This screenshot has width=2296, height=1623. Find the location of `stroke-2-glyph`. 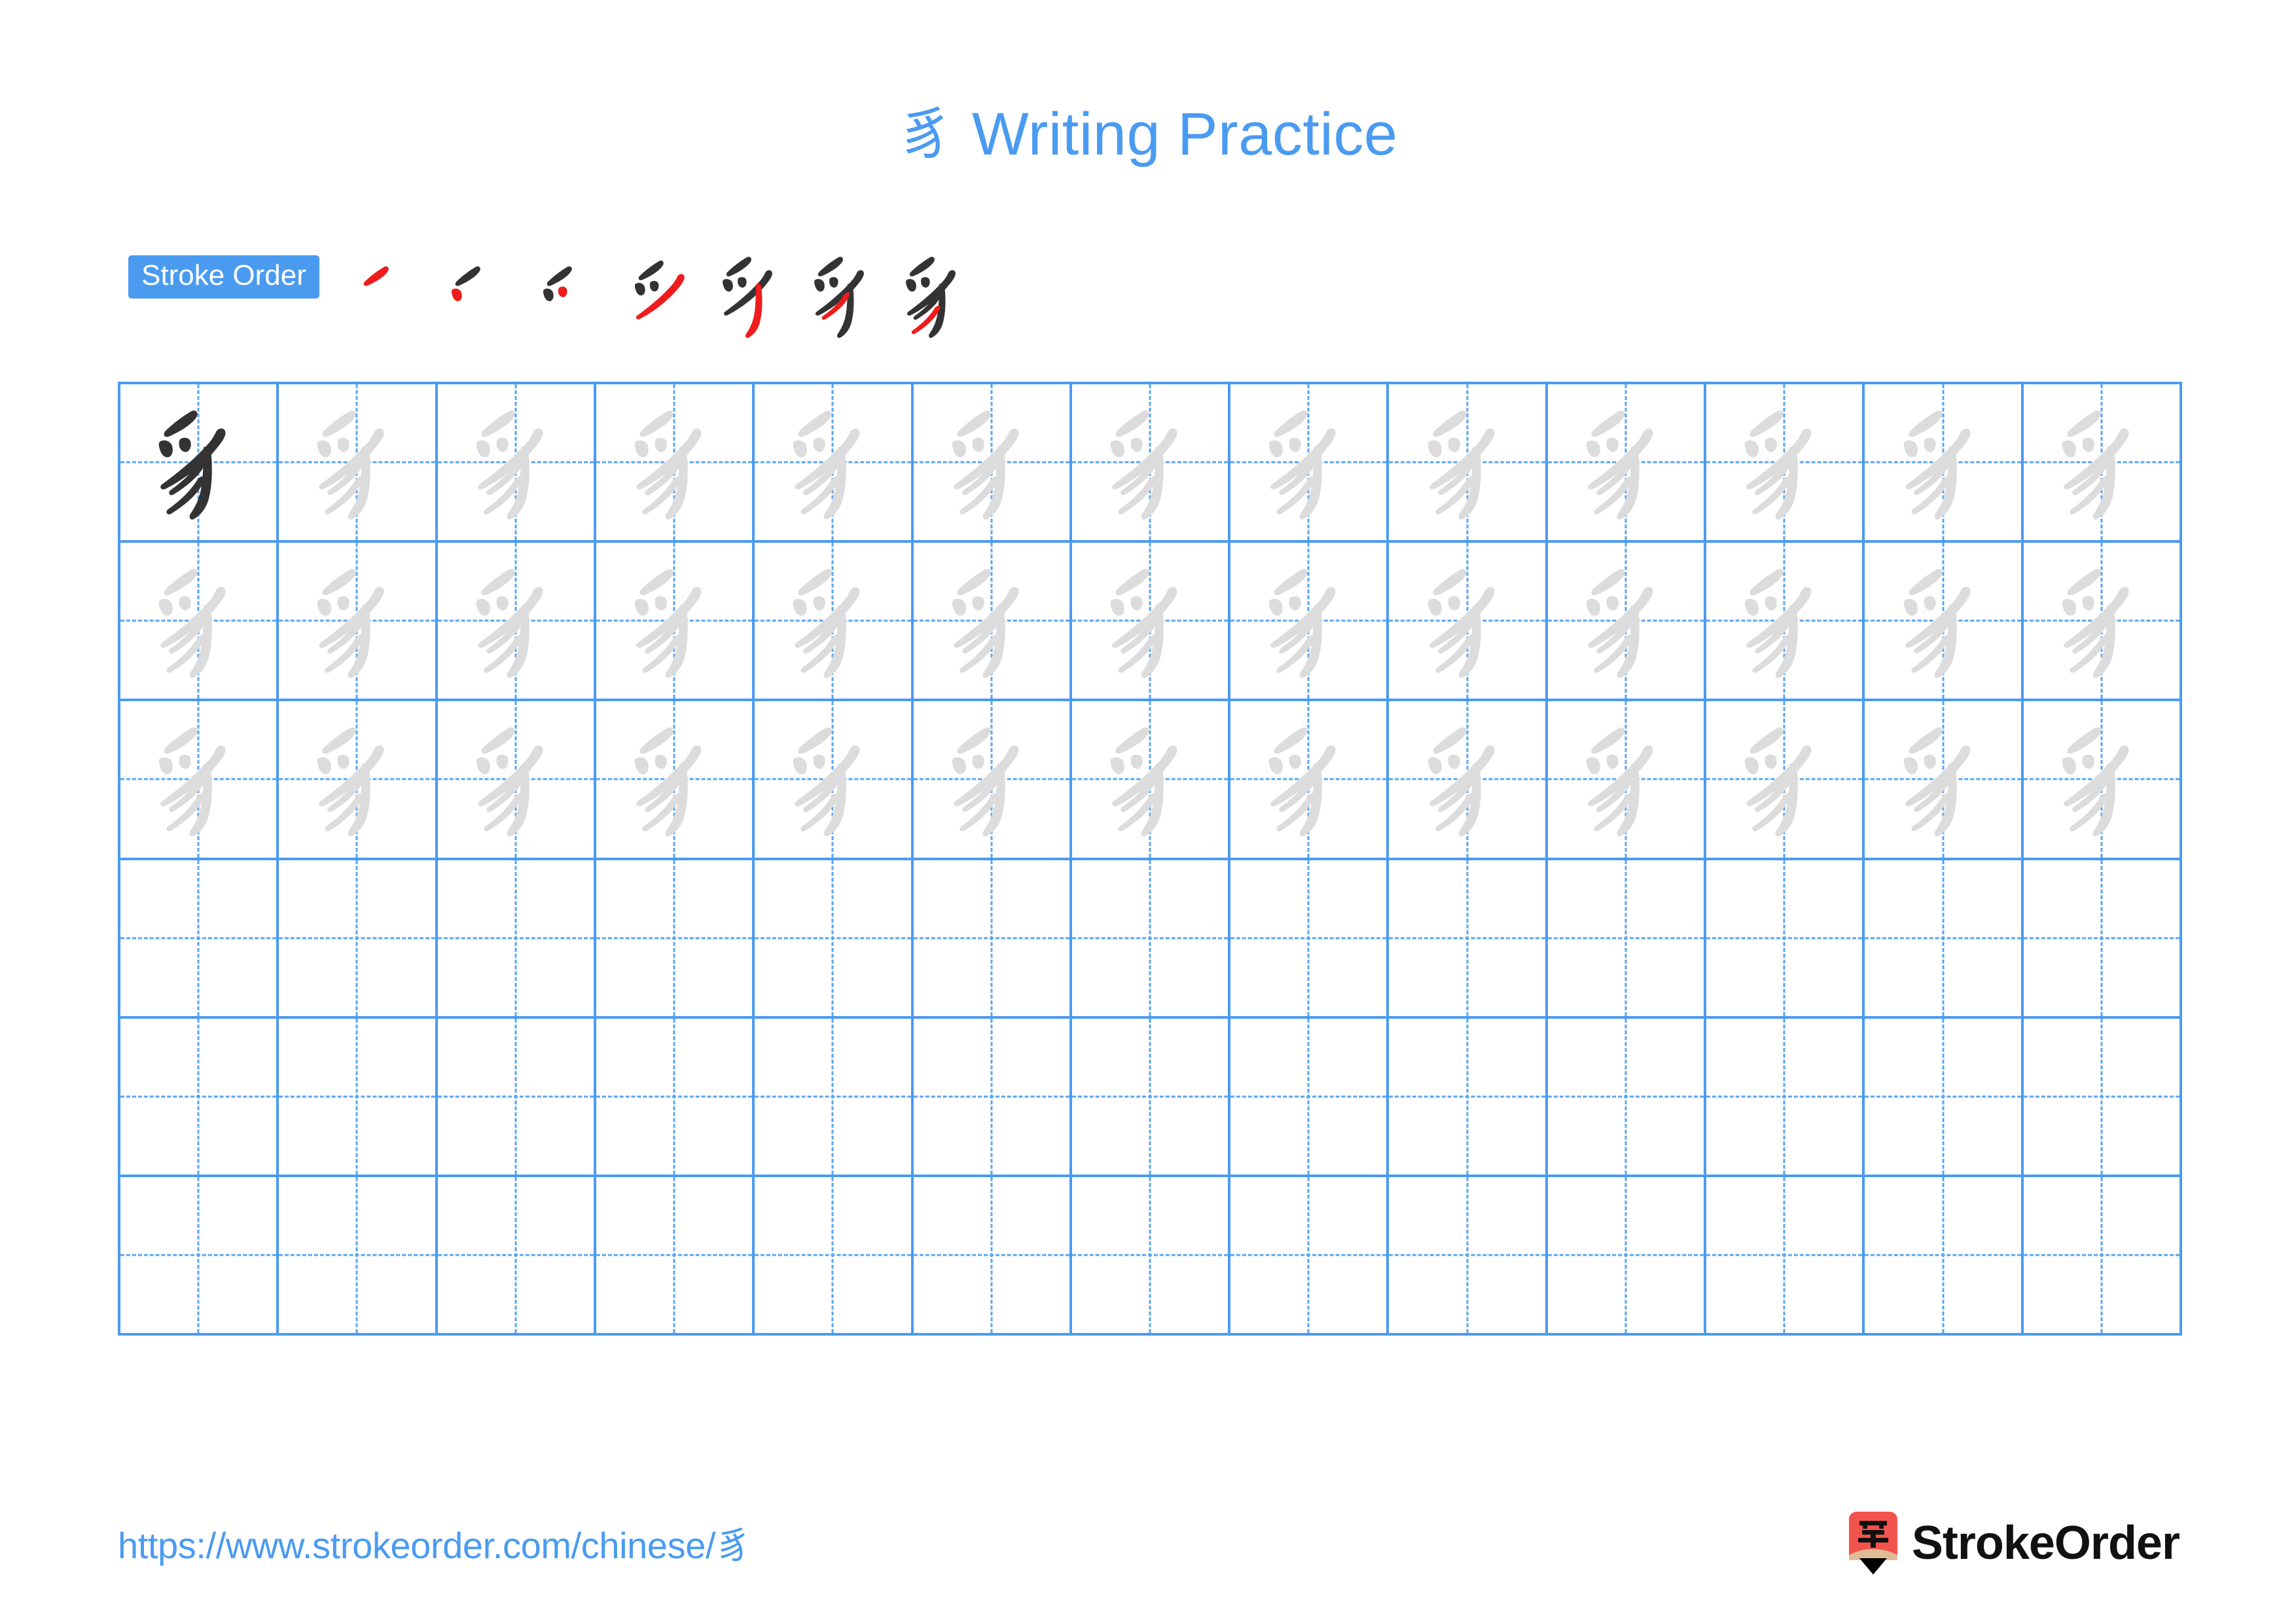

stroke-2-glyph is located at coordinates (910, 285).